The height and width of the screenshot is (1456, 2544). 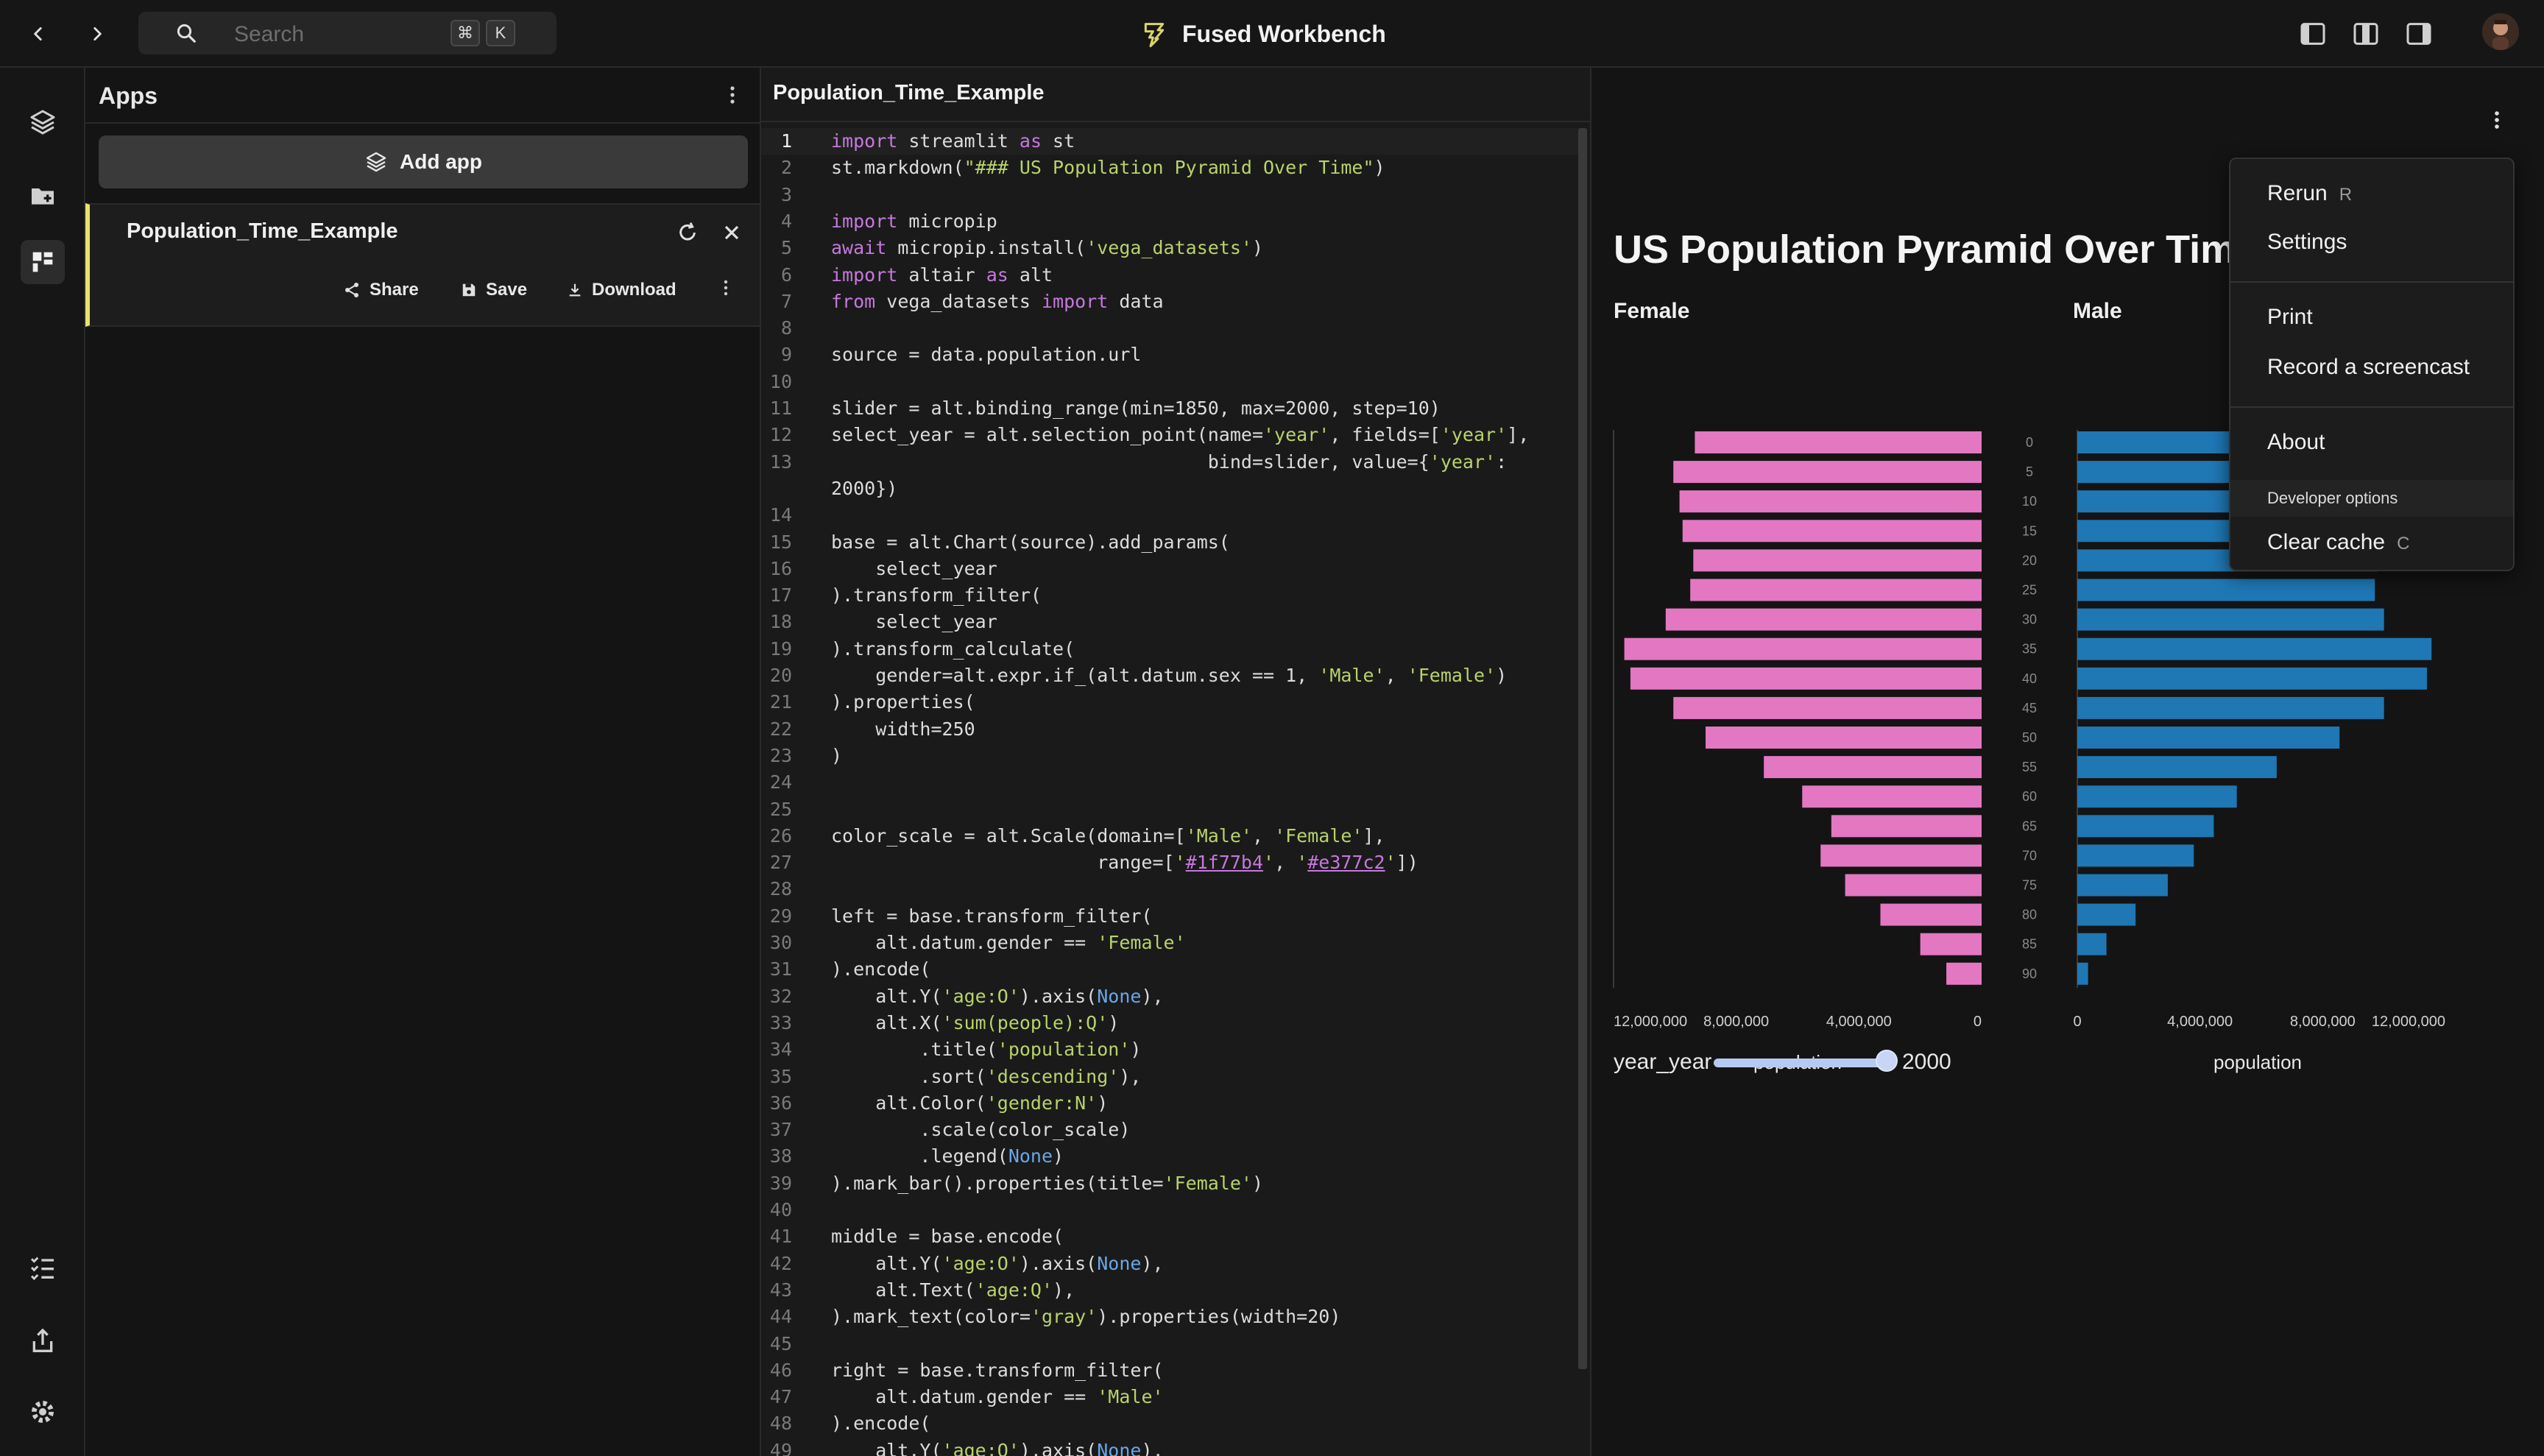 What do you see at coordinates (780, 1022) in the screenshot?
I see `line-number: 33` at bounding box center [780, 1022].